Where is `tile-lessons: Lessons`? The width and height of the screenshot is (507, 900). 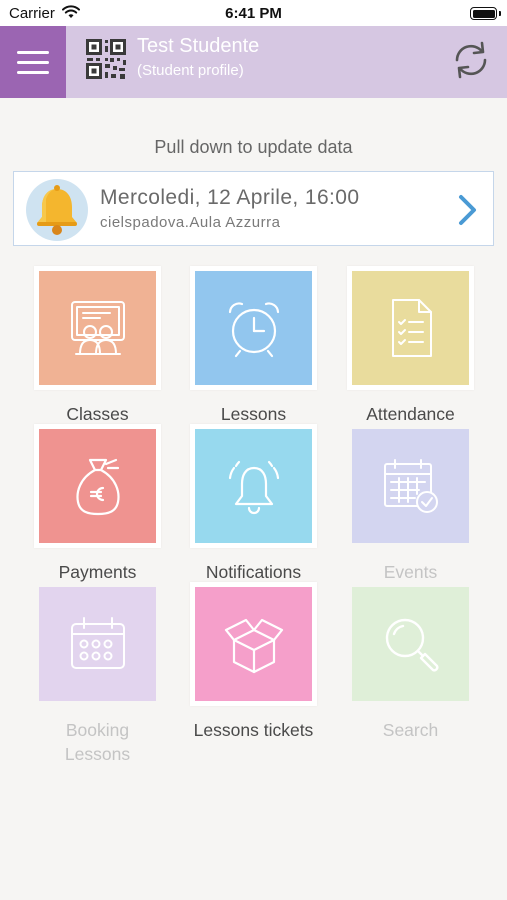 tile-lessons: Lessons is located at coordinates (253, 346).